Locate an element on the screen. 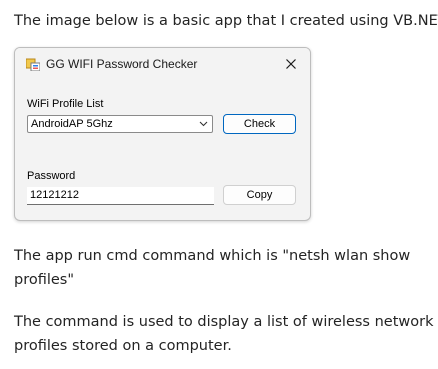  window-title: GG WIFI Password Checker is located at coordinates (122, 64).